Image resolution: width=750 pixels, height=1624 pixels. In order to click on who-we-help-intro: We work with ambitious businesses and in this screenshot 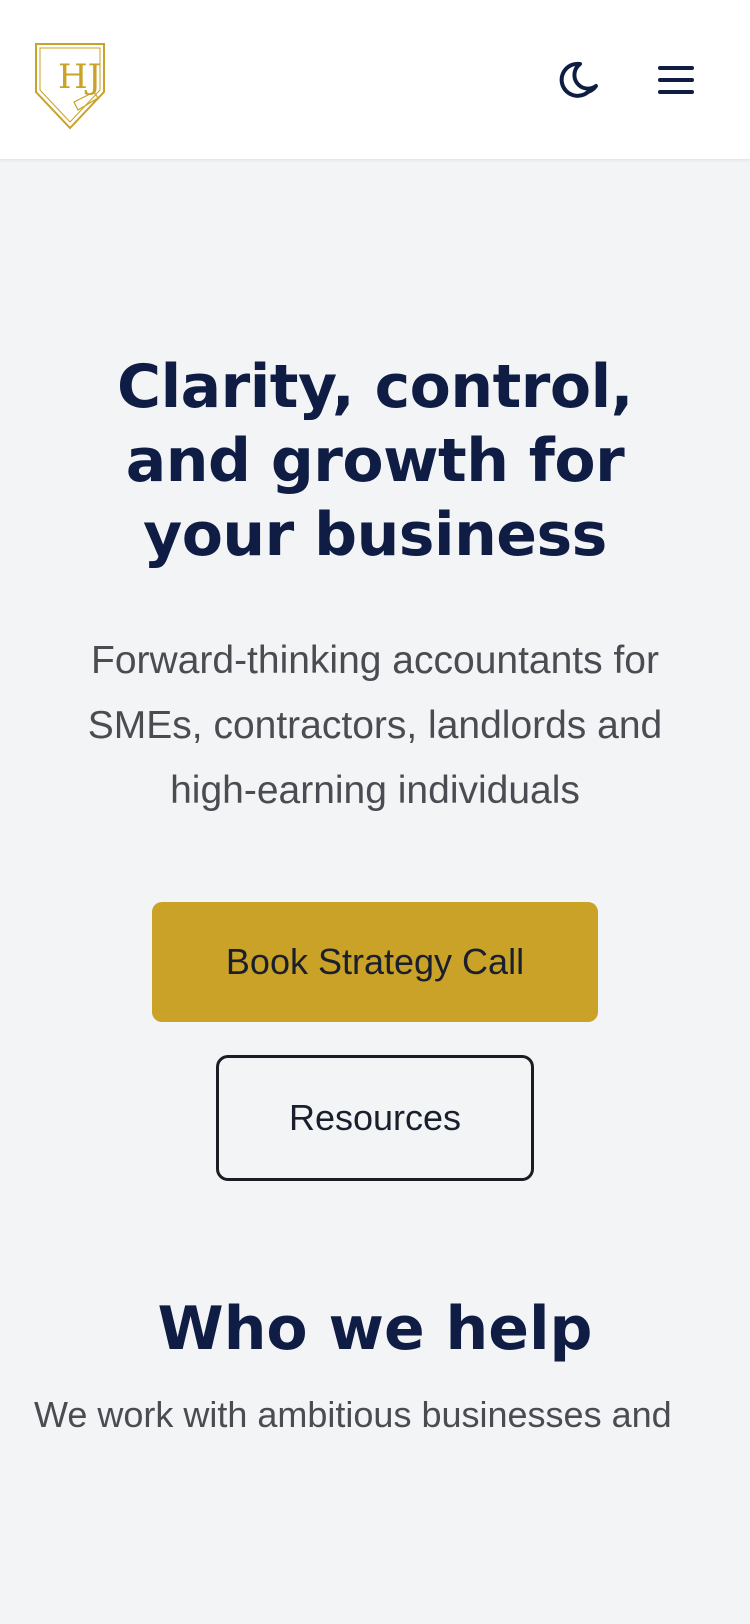, I will do `click(353, 1414)`.